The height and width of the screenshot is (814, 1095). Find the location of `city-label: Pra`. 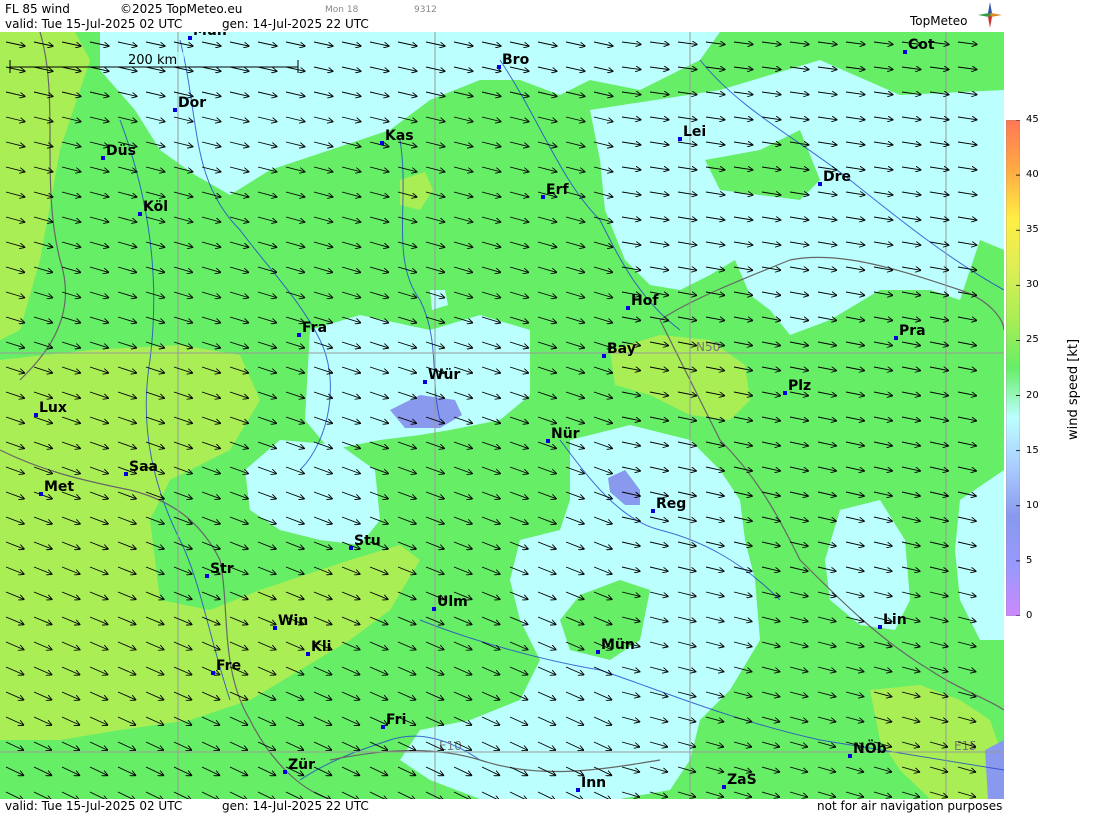

city-label: Pra is located at coordinates (912, 331).